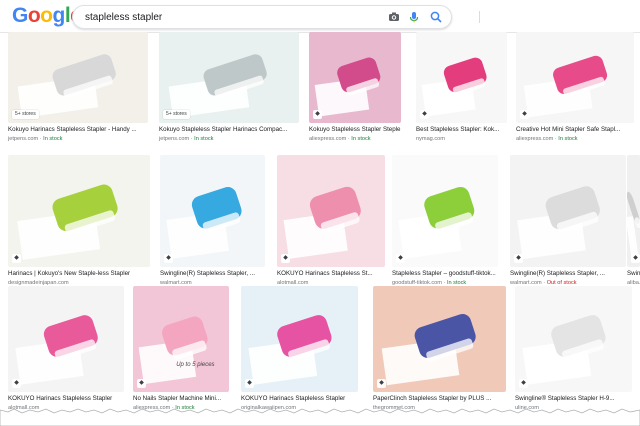 The height and width of the screenshot is (426, 640). Describe the element at coordinates (225, 17) in the screenshot. I see `search-input` at that location.